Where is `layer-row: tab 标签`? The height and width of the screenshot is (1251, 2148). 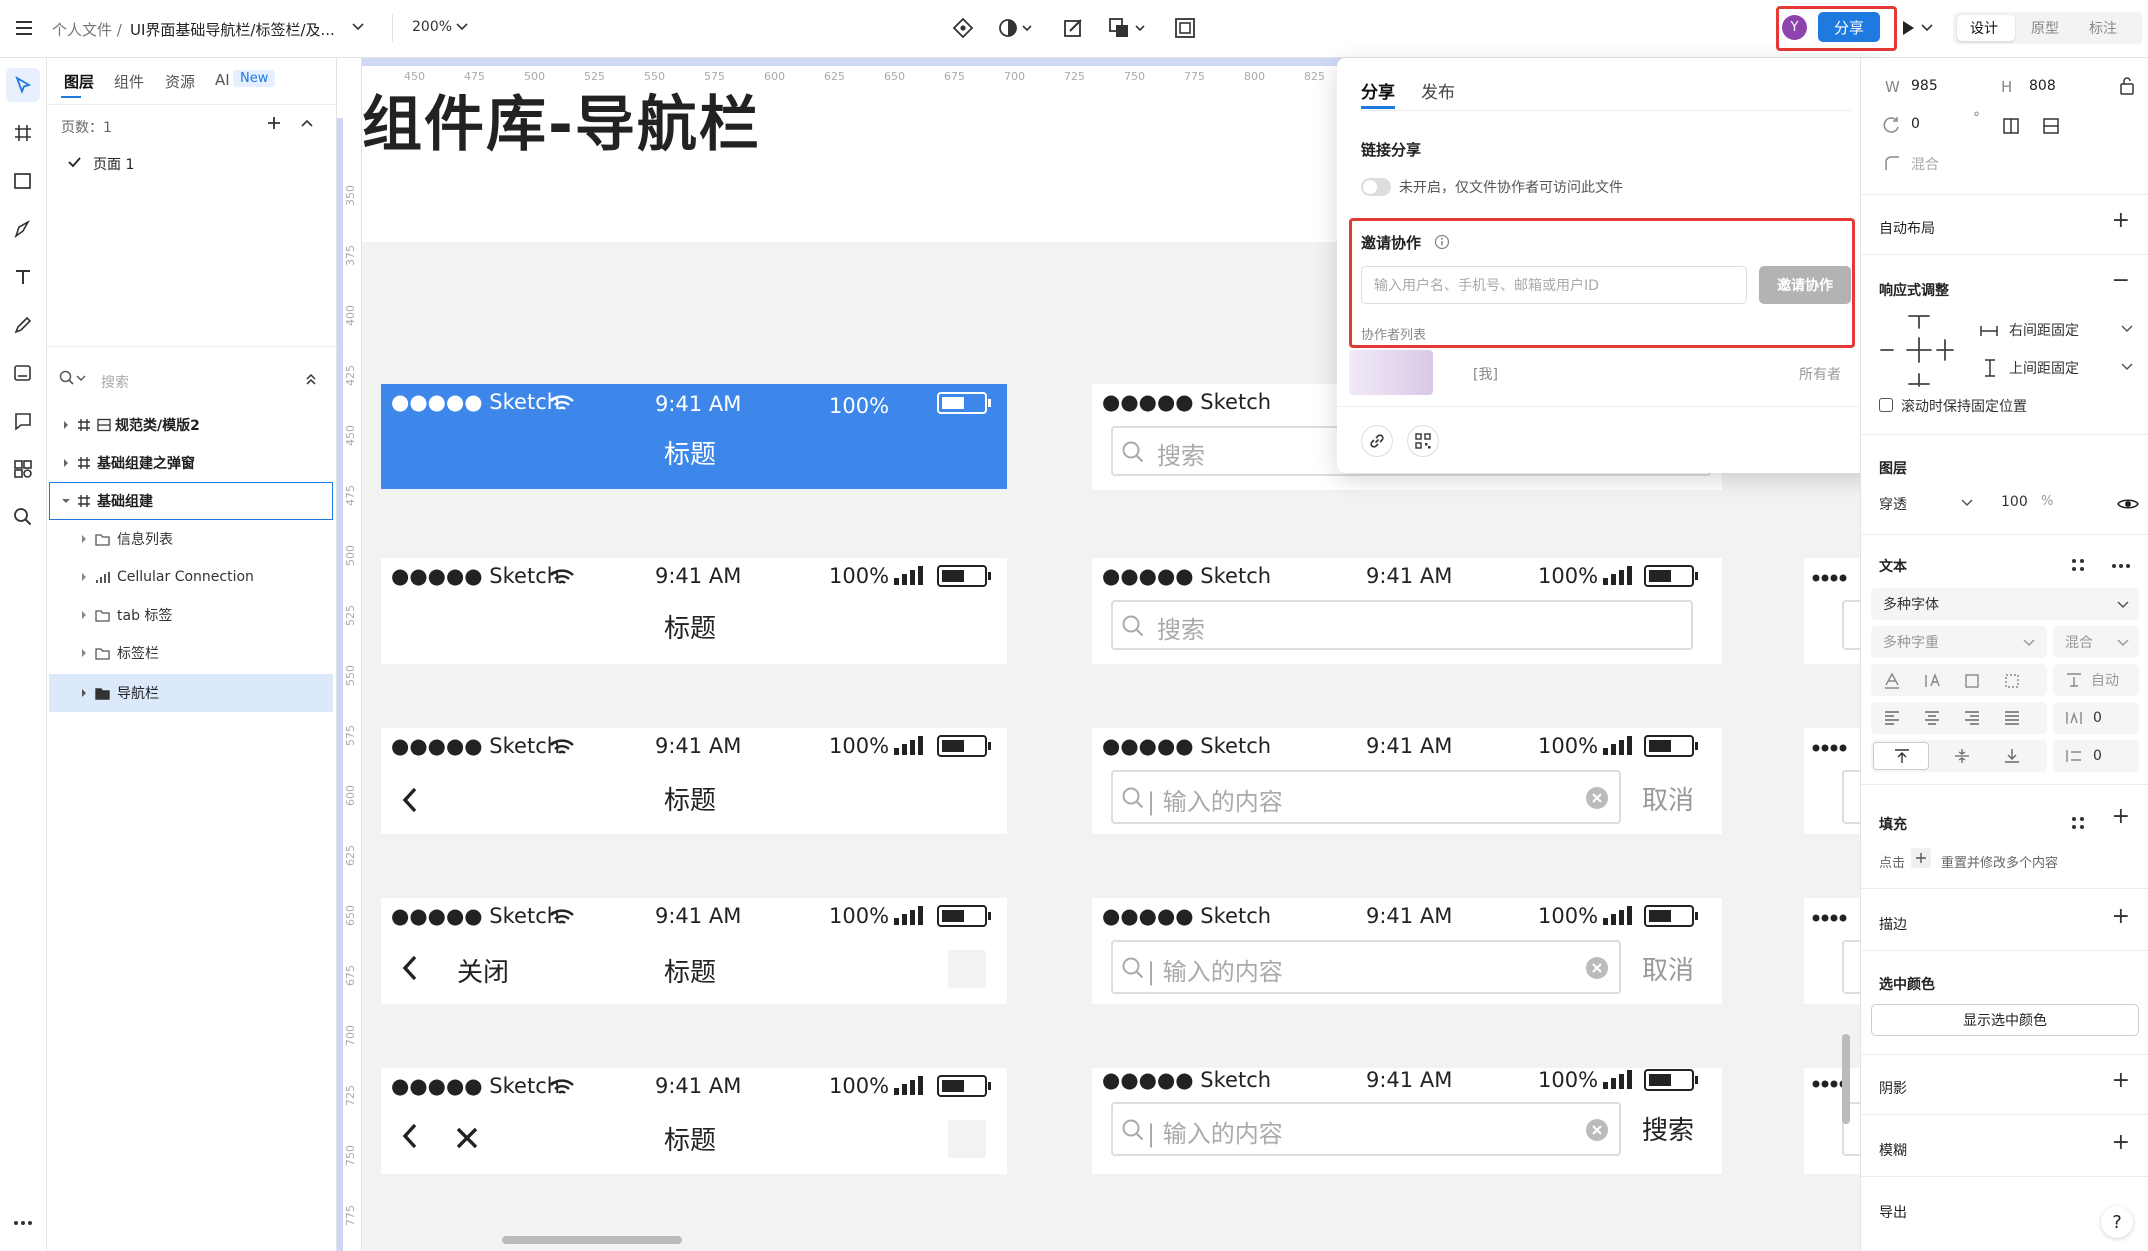 layer-row: tab 标签 is located at coordinates (192, 615).